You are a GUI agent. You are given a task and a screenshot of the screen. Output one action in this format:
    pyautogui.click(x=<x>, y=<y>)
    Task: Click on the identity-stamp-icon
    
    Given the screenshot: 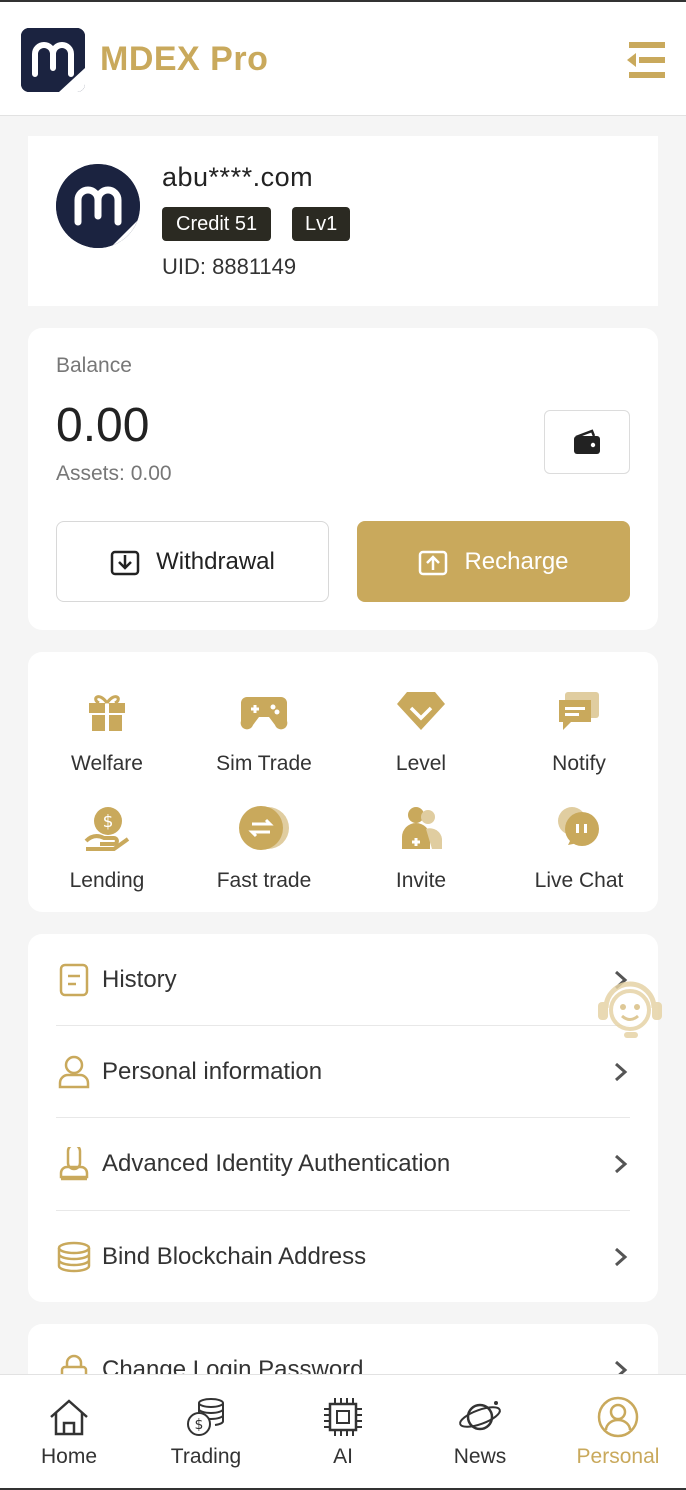 What is the action you would take?
    pyautogui.click(x=74, y=1164)
    